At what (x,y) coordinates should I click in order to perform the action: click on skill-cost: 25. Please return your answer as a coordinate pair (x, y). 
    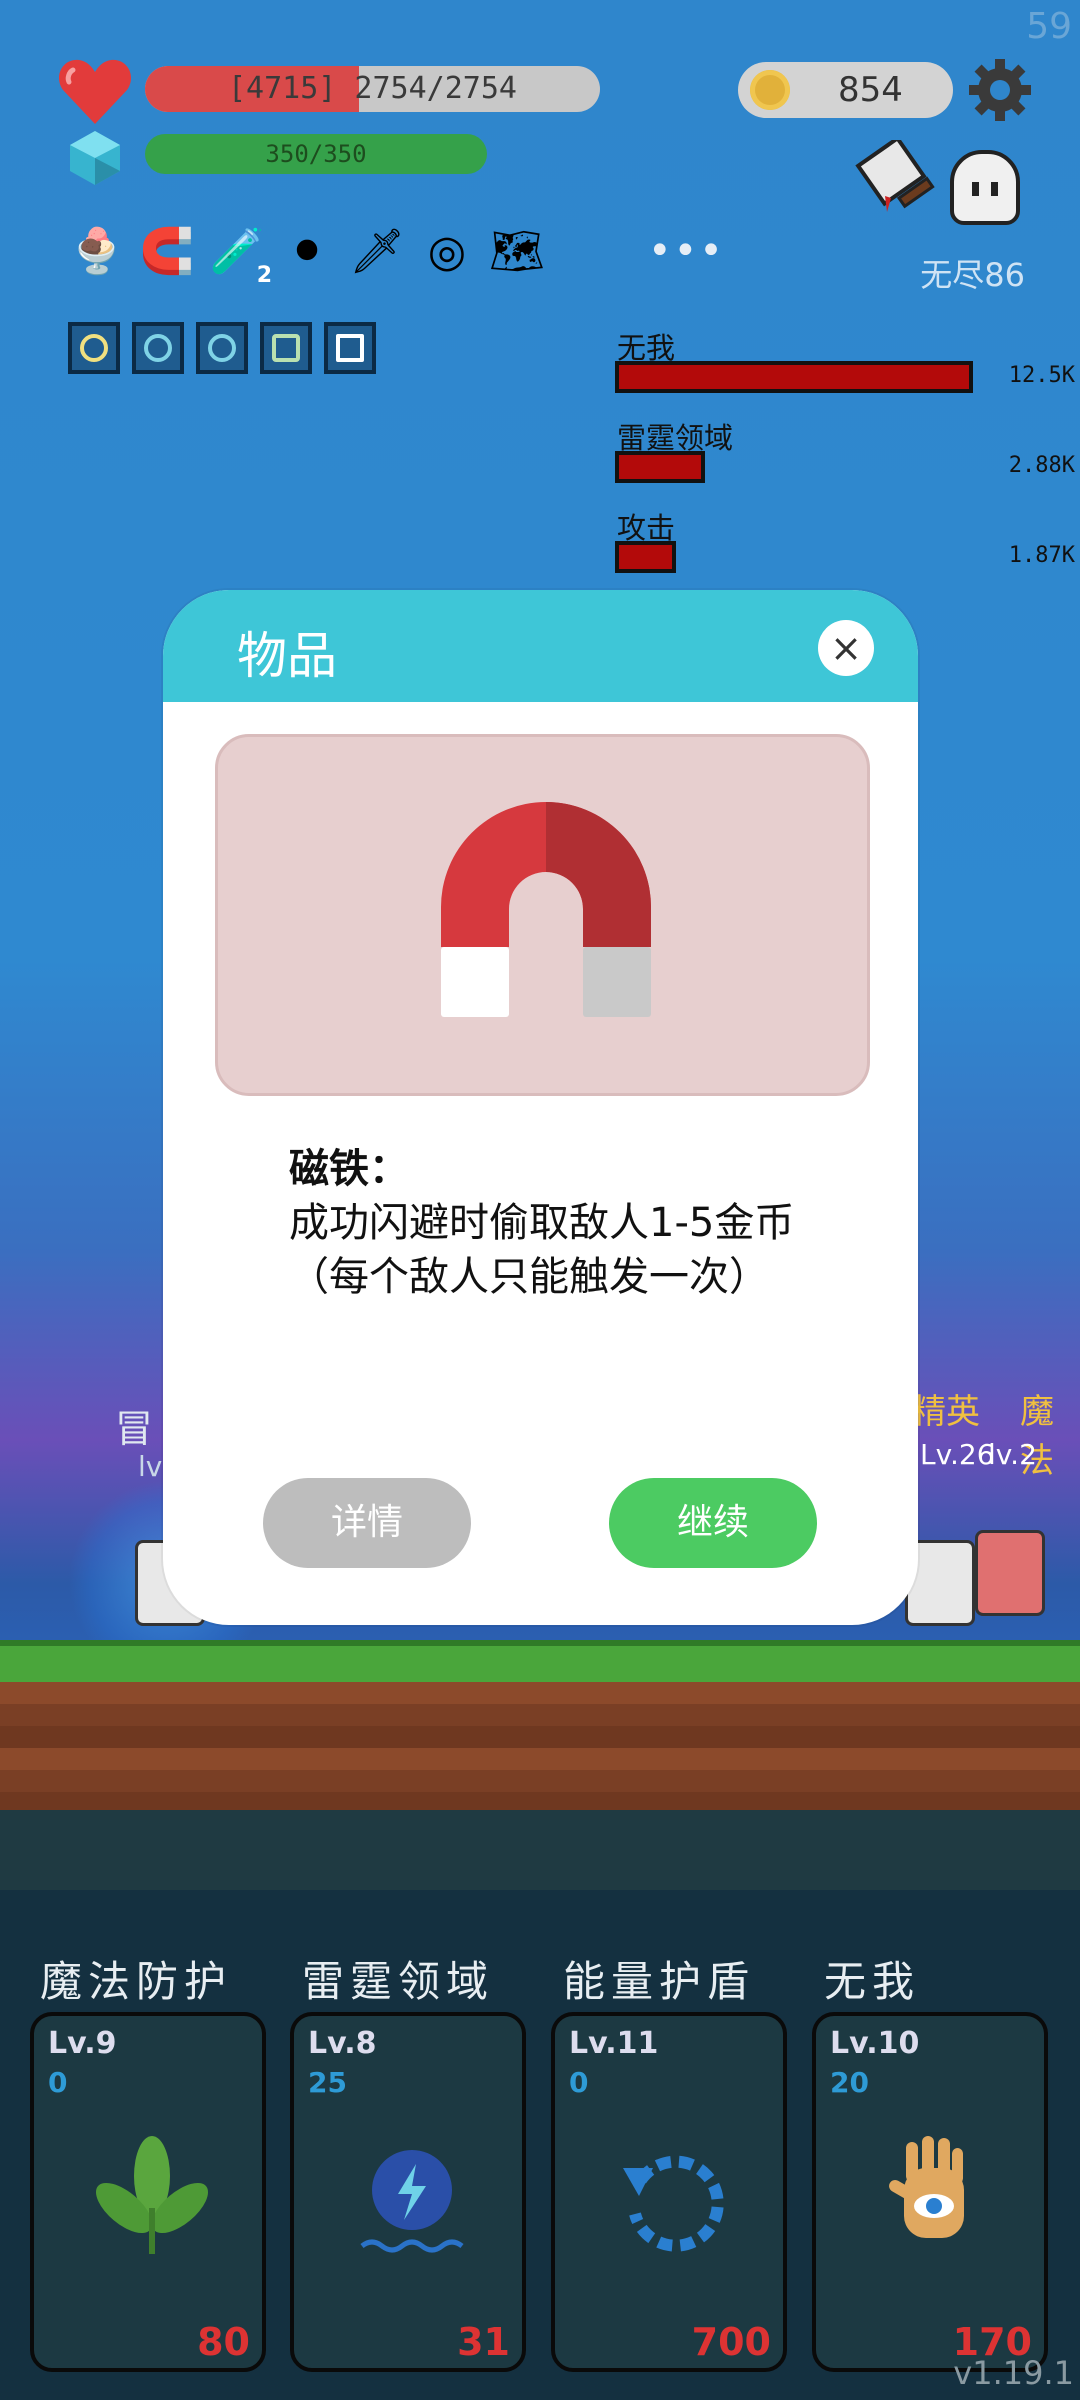
    Looking at the image, I should click on (327, 2082).